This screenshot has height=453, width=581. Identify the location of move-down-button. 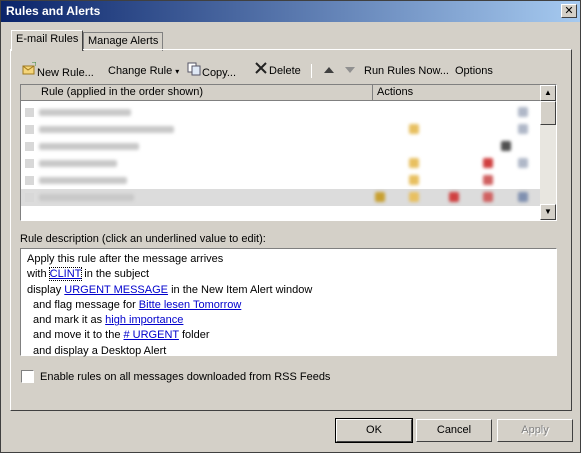
(350, 71).